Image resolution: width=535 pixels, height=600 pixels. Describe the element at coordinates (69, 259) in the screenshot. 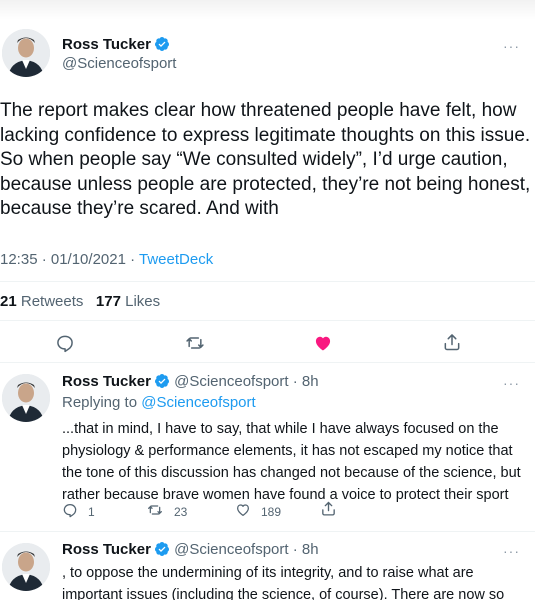

I see `tweet-timestamp: 12:35 · 01/10/2021 ·` at that location.